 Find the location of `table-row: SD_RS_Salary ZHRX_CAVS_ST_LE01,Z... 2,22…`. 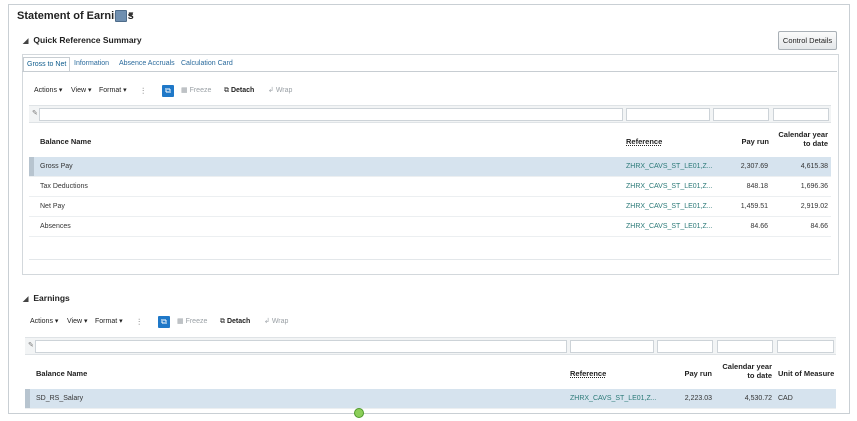

table-row: SD_RS_Salary ZHRX_CAVS_ST_LE01,Z... 2,22… is located at coordinates (430, 399).